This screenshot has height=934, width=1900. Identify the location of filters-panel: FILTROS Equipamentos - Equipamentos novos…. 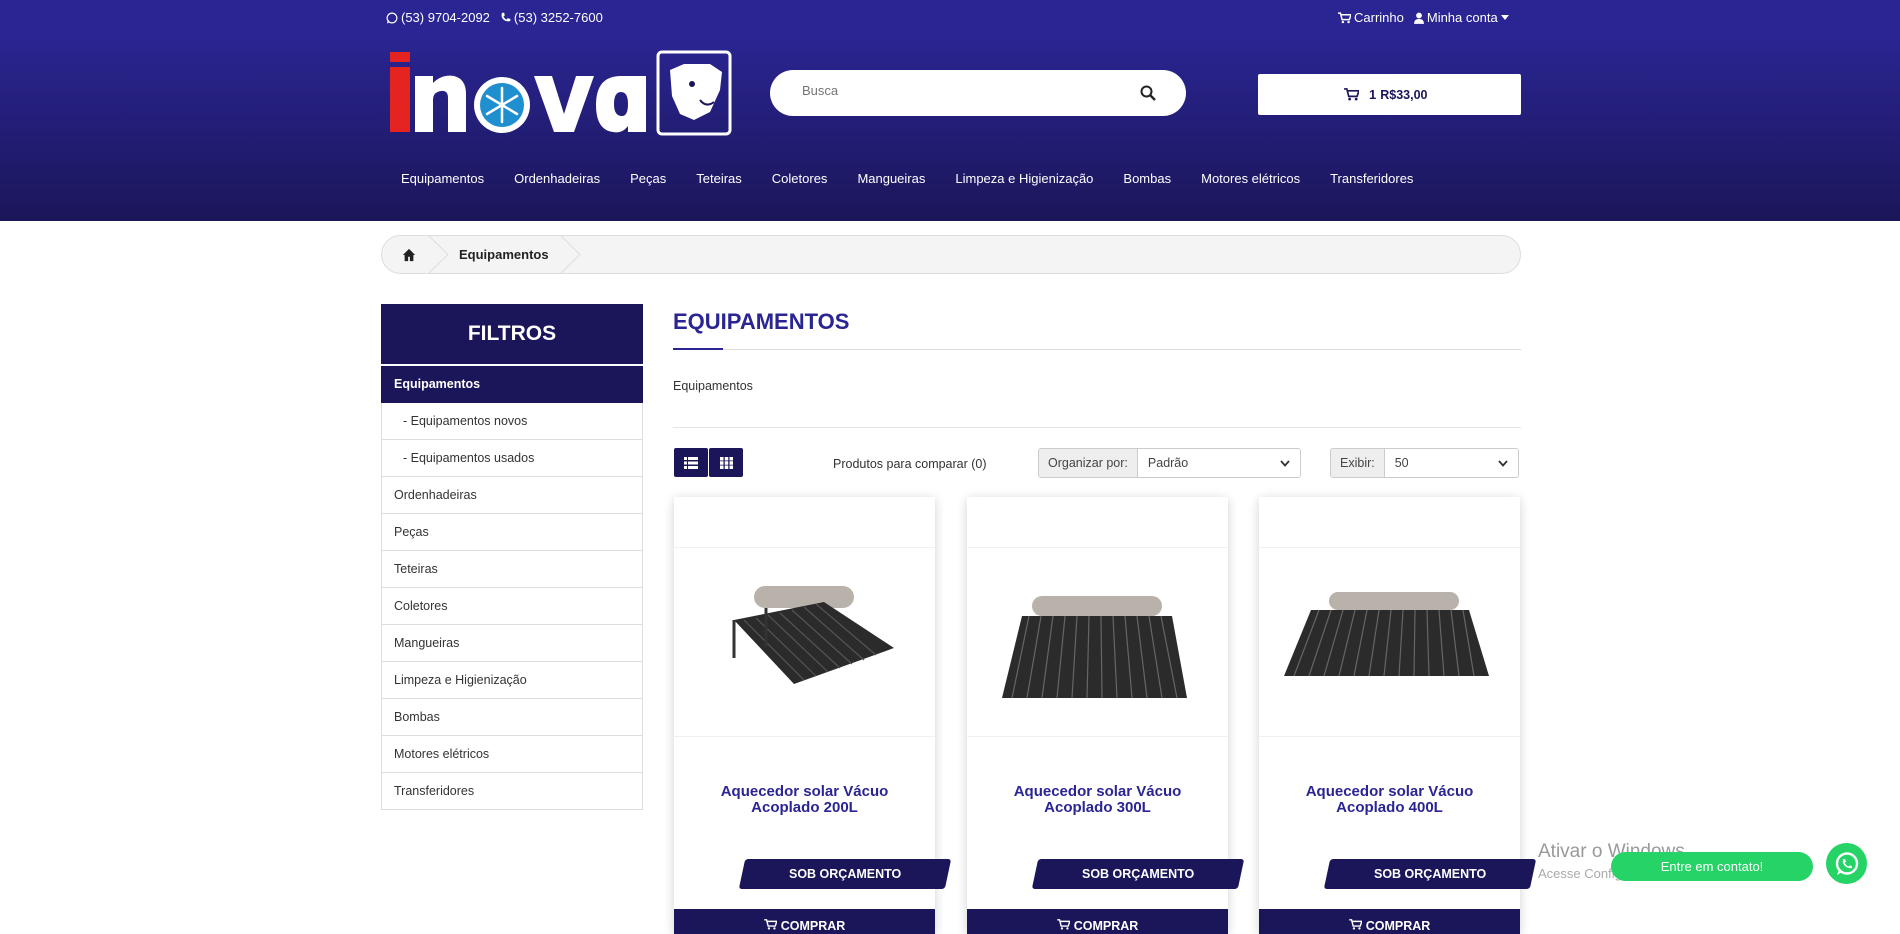
(512, 557).